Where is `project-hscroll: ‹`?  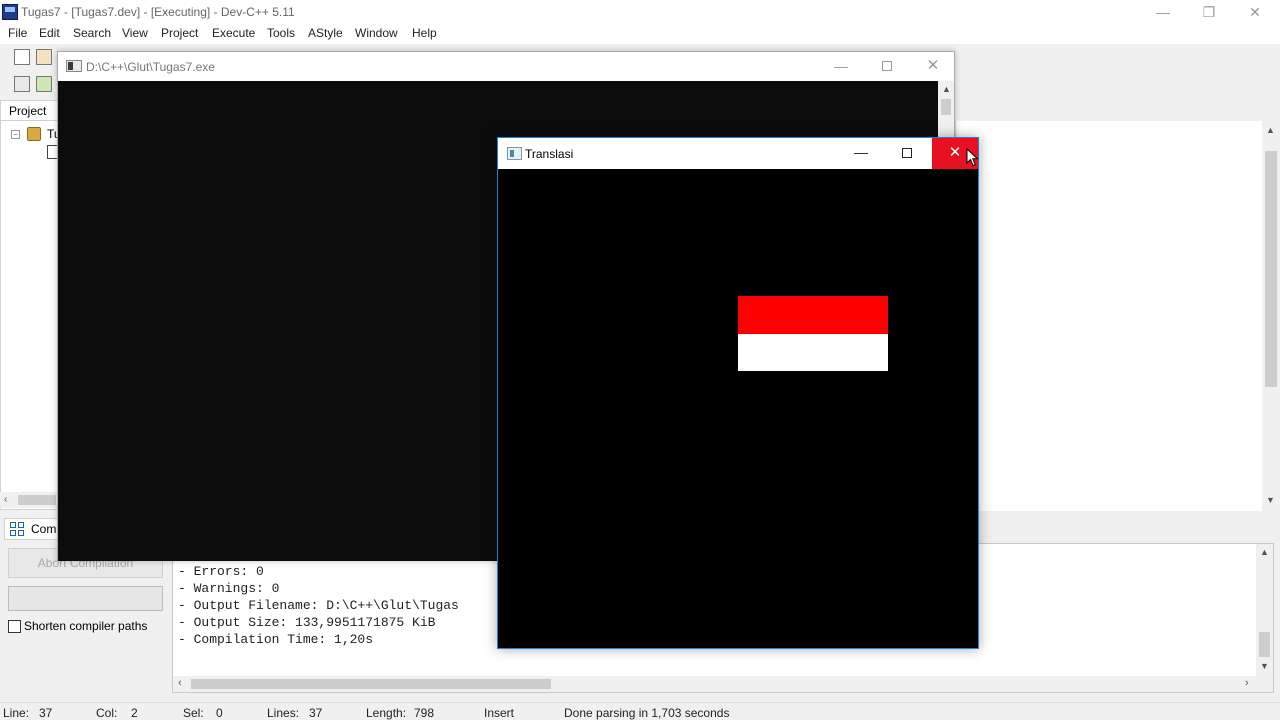 project-hscroll: ‹ is located at coordinates (29, 500).